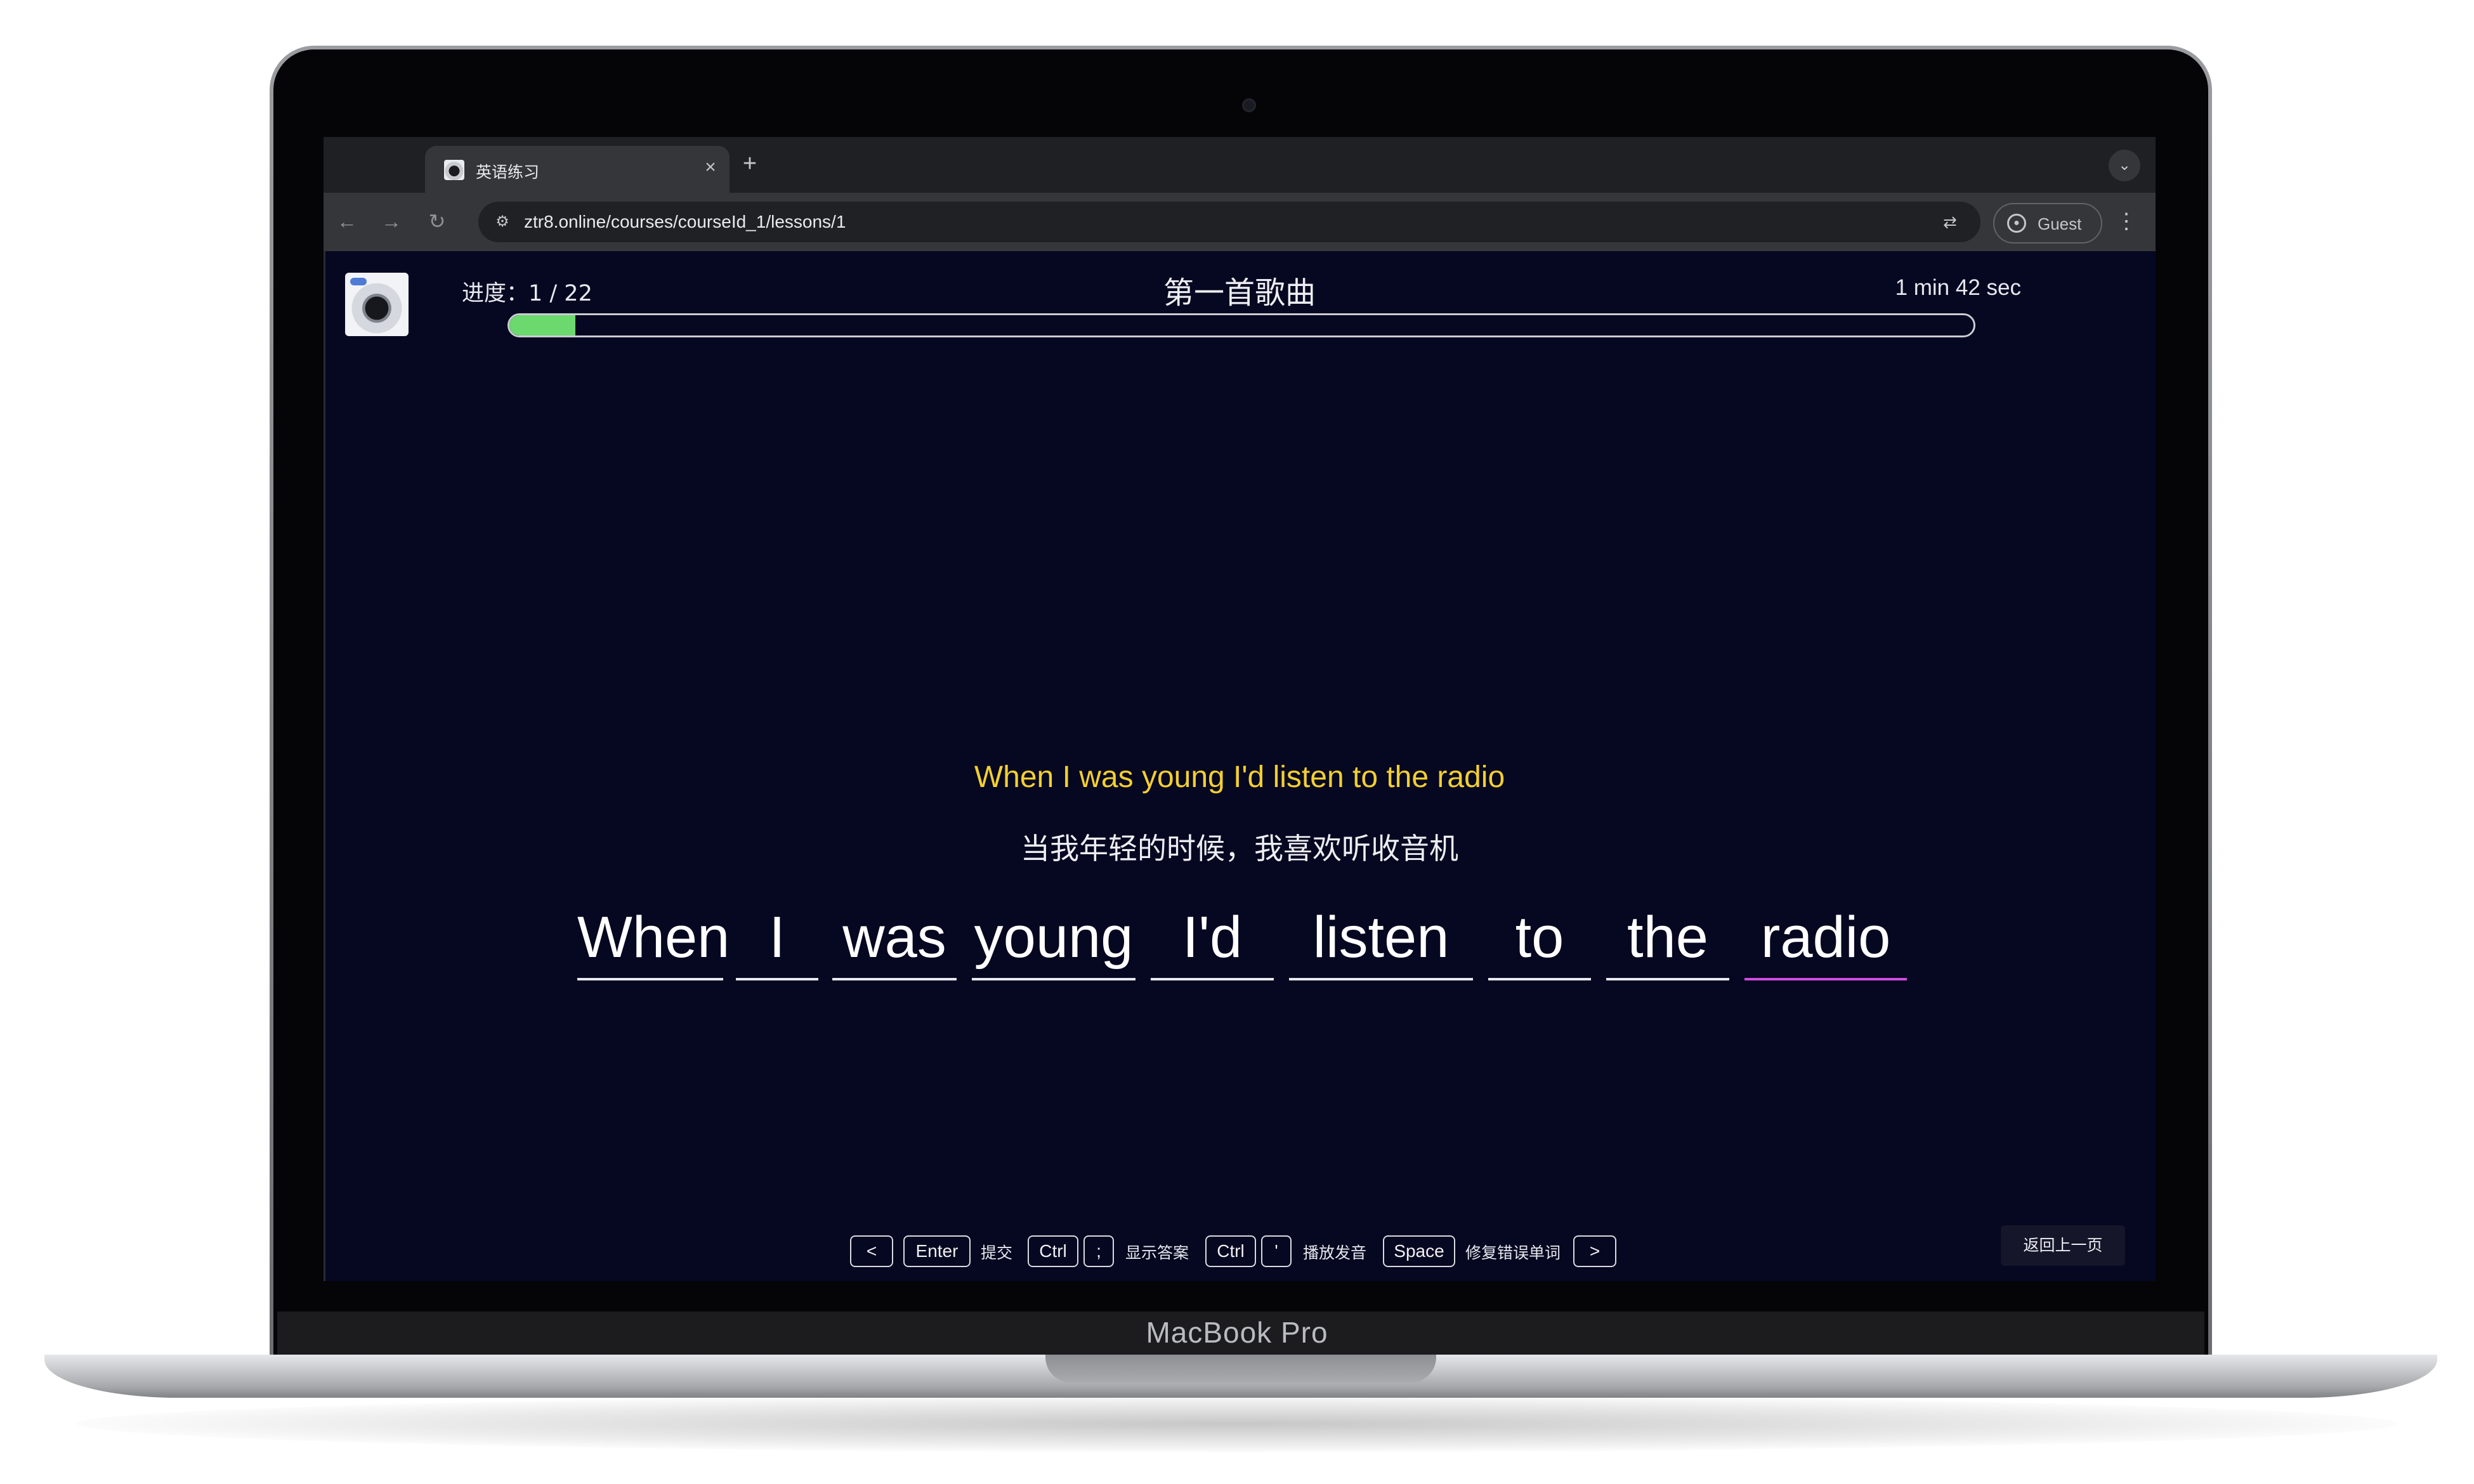 This screenshot has height=1484, width=2474. Describe the element at coordinates (1239, 777) in the screenshot. I see `english-sentence: When I was young I'd listen to the radio` at that location.